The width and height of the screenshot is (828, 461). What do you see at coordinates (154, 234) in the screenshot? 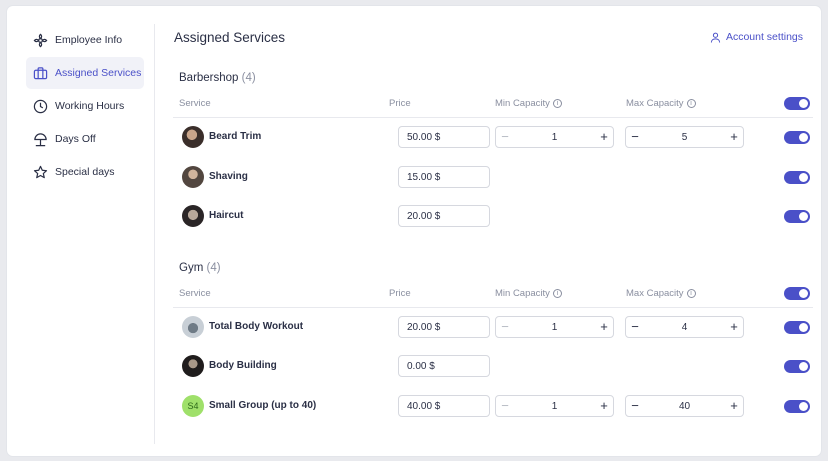
I see `sidebar-divider` at bounding box center [154, 234].